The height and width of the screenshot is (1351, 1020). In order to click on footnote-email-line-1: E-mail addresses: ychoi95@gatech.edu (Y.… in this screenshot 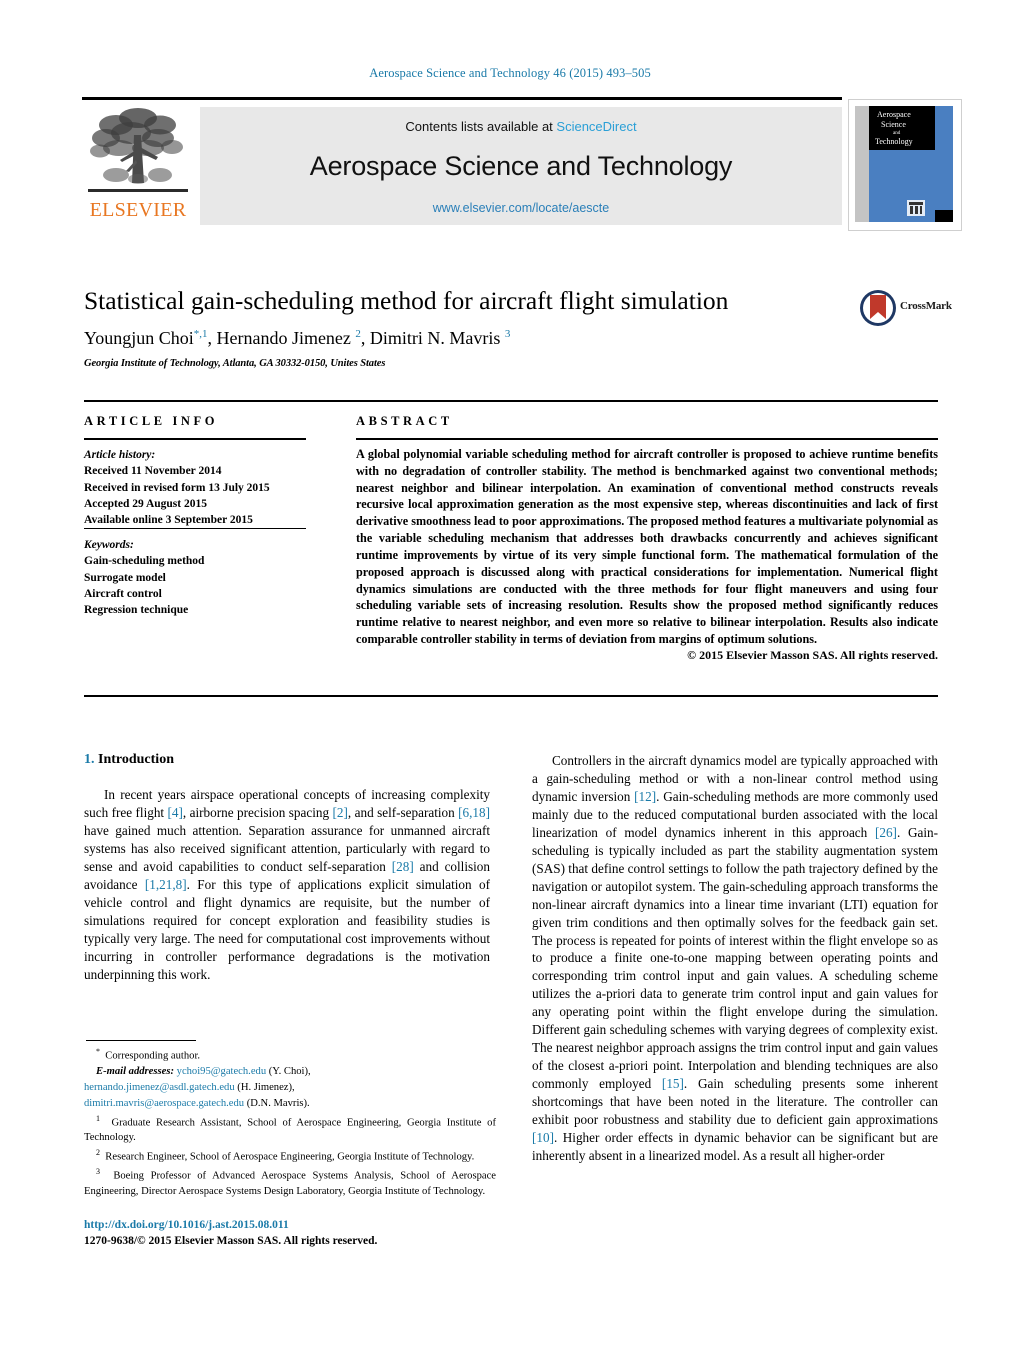, I will do `click(203, 1072)`.